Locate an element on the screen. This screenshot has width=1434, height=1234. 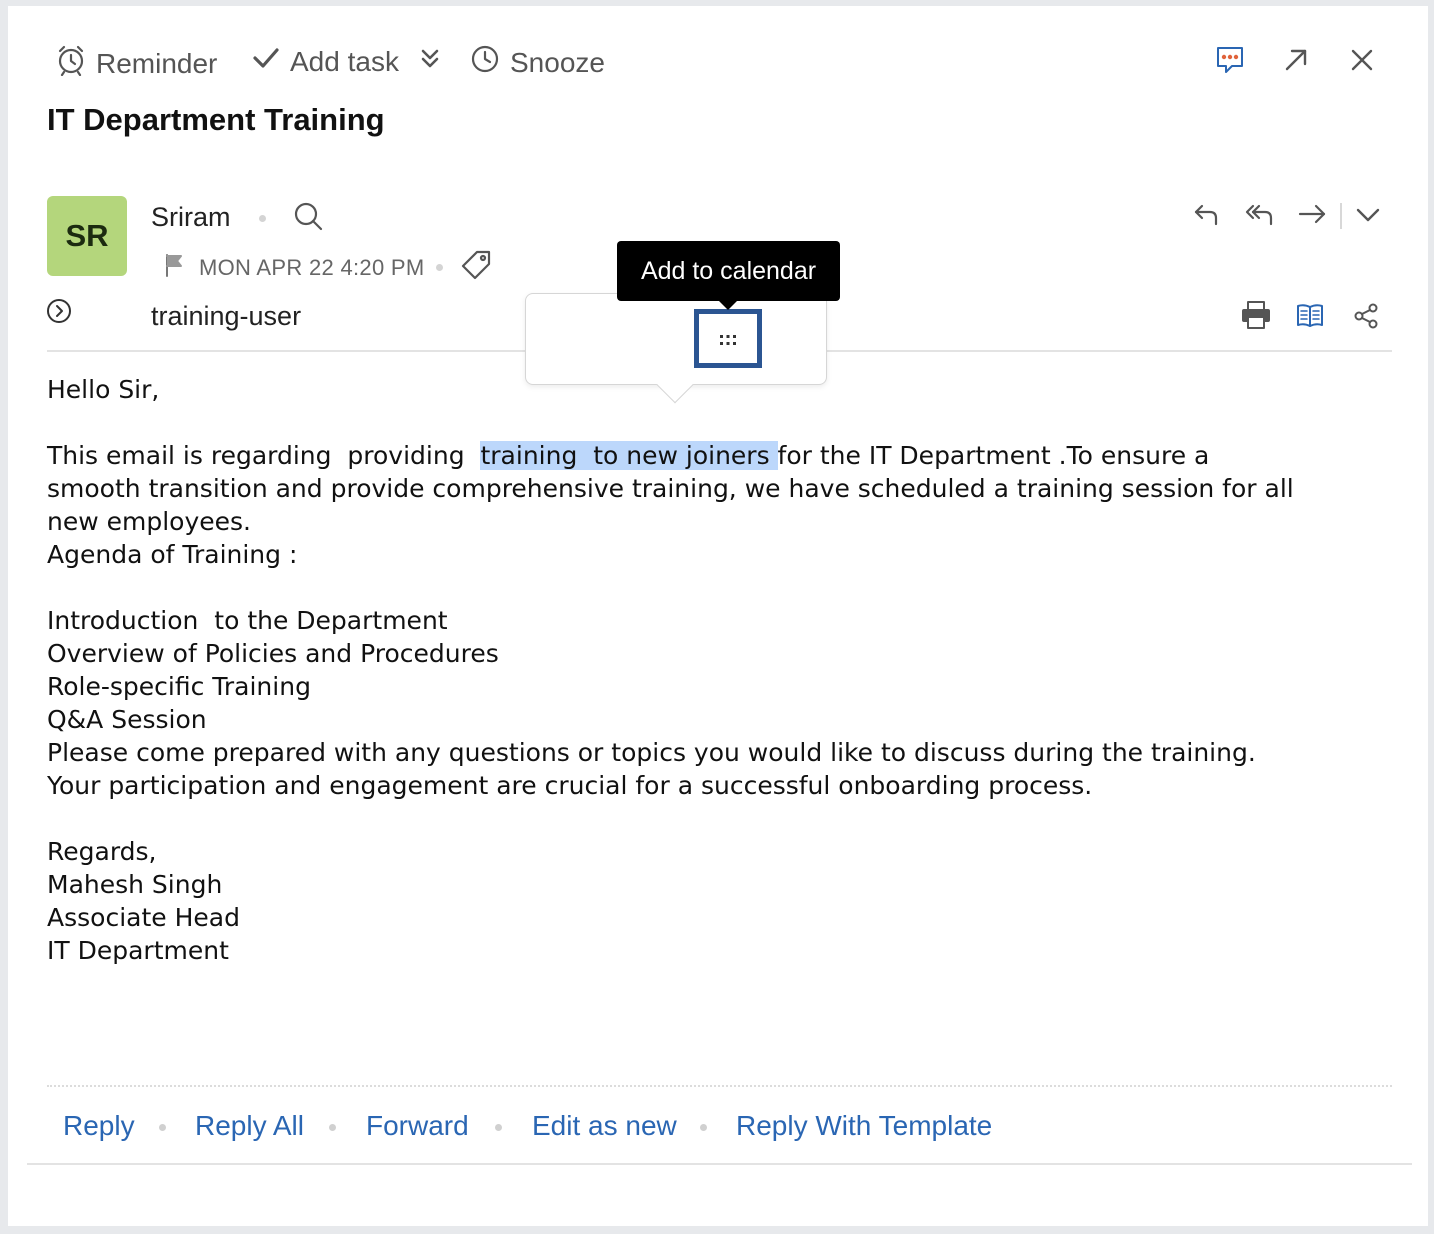
calendar-icon is located at coordinates (728, 338).